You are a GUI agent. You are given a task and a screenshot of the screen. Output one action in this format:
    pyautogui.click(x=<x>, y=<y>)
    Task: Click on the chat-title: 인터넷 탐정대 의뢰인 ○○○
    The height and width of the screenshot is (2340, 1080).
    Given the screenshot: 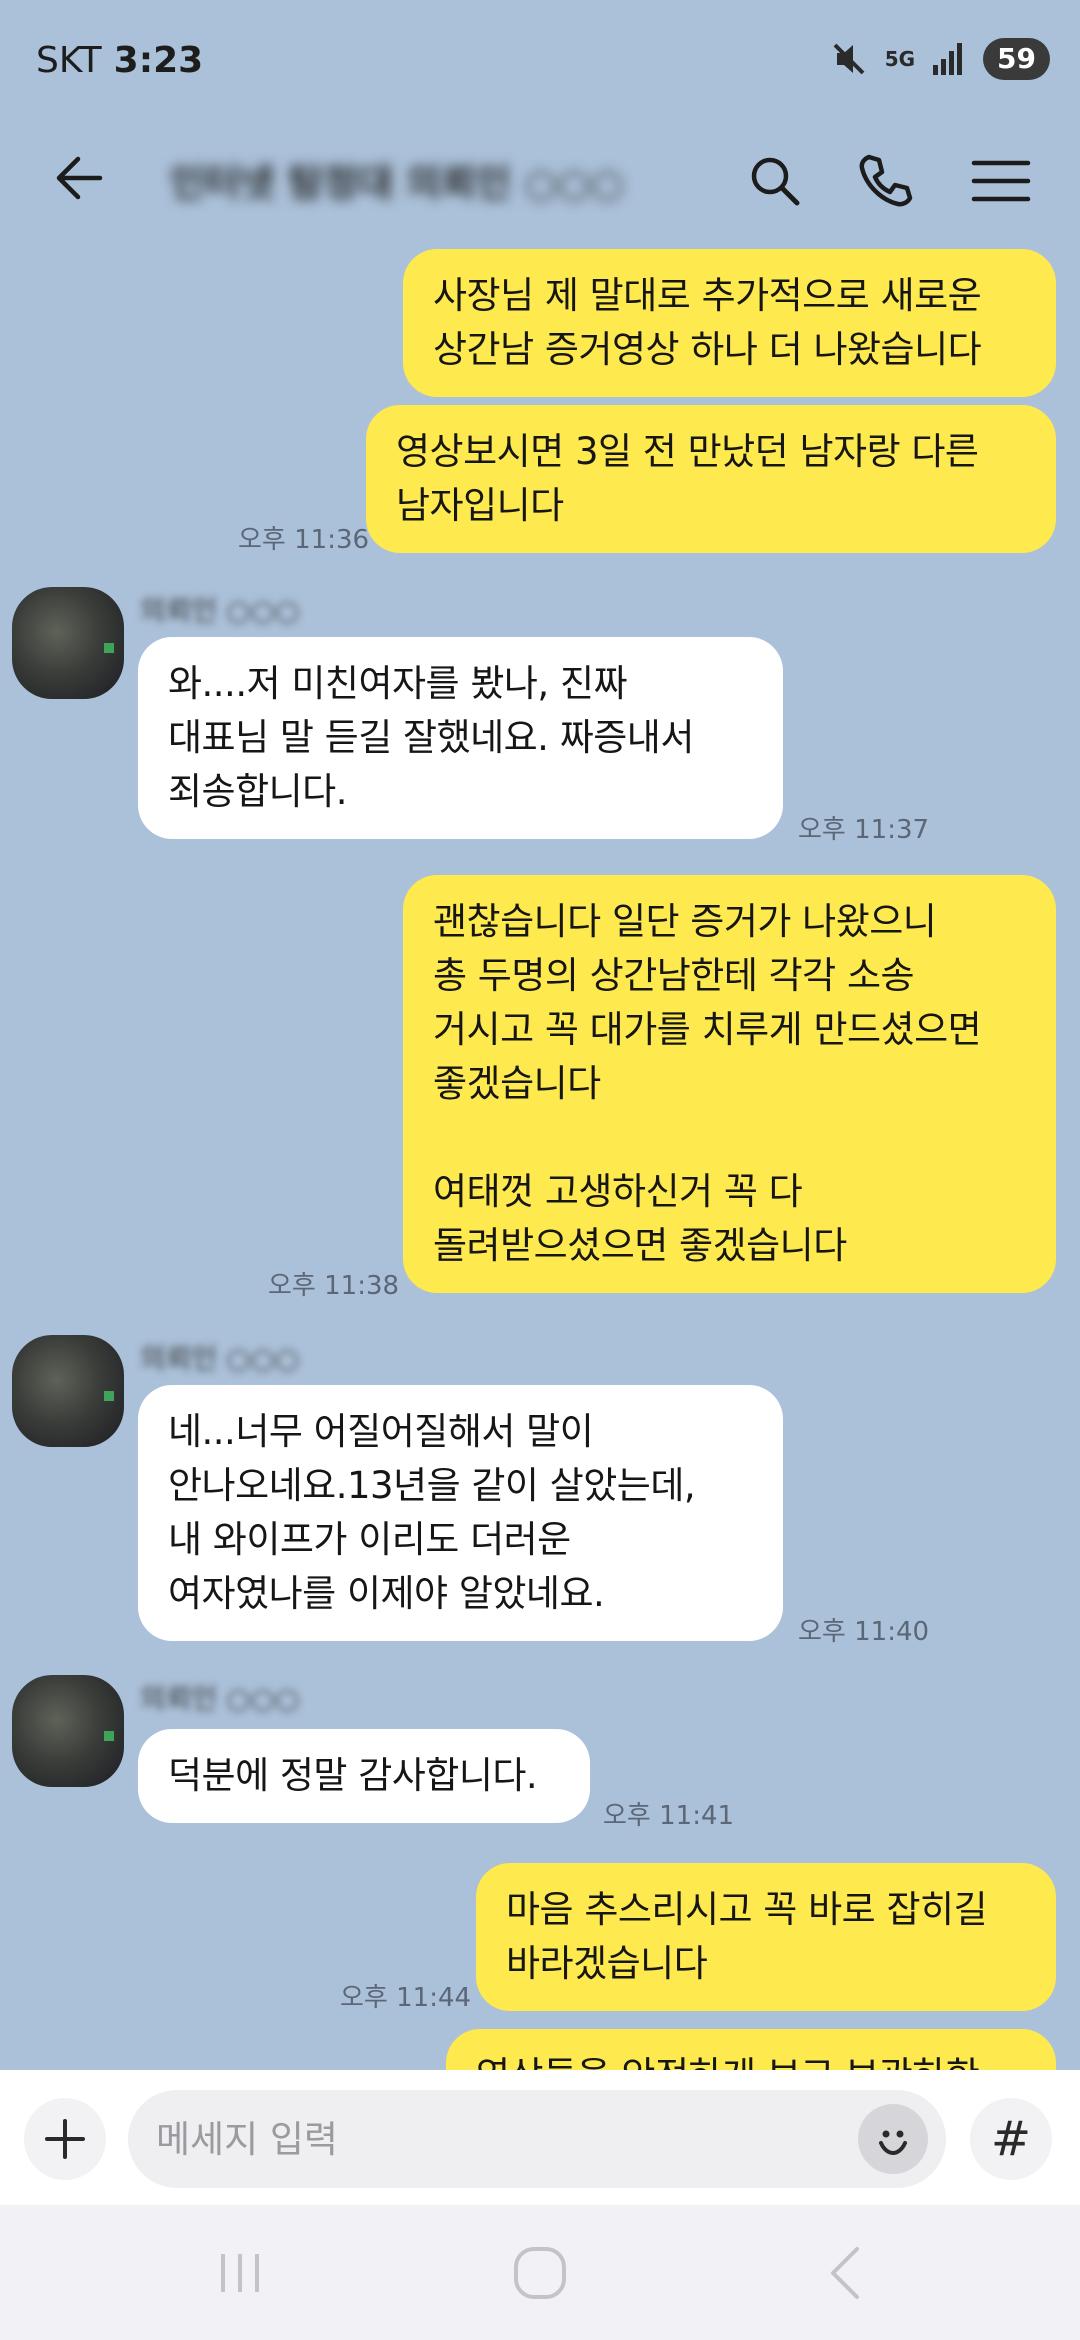 What is the action you would take?
    pyautogui.click(x=397, y=182)
    